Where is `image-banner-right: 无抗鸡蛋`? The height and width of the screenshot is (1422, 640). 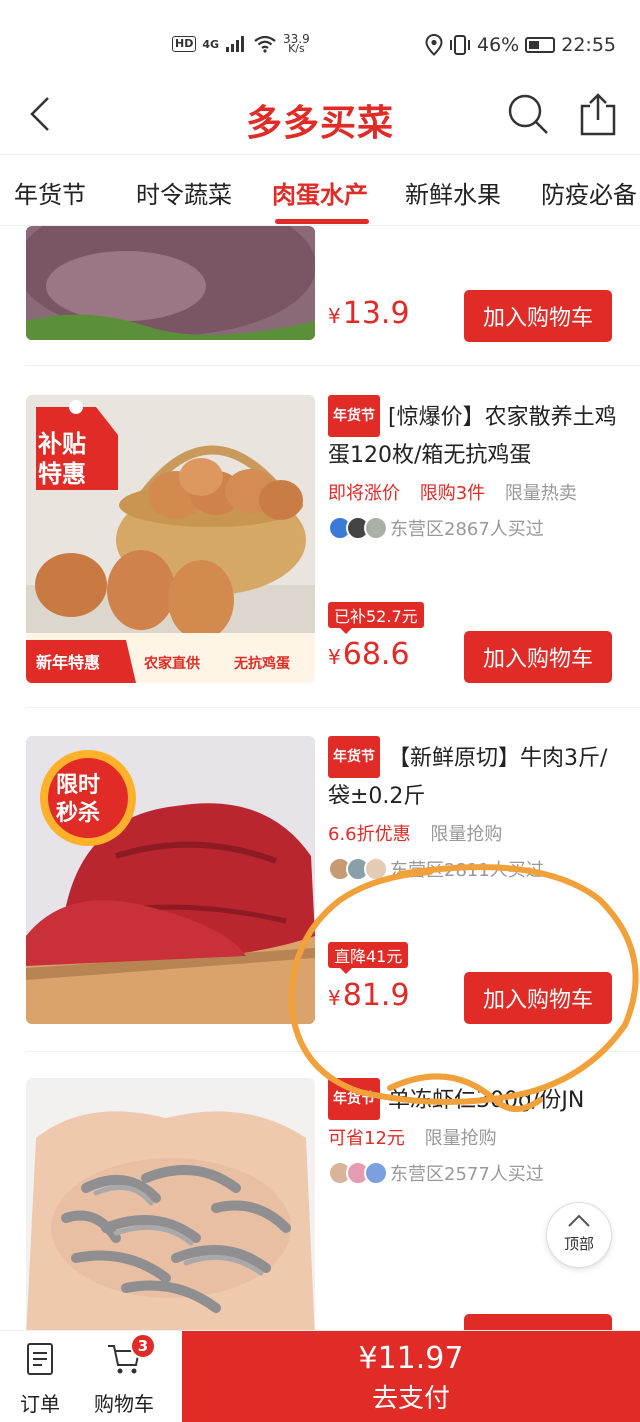 image-banner-right: 无抗鸡蛋 is located at coordinates (262, 664).